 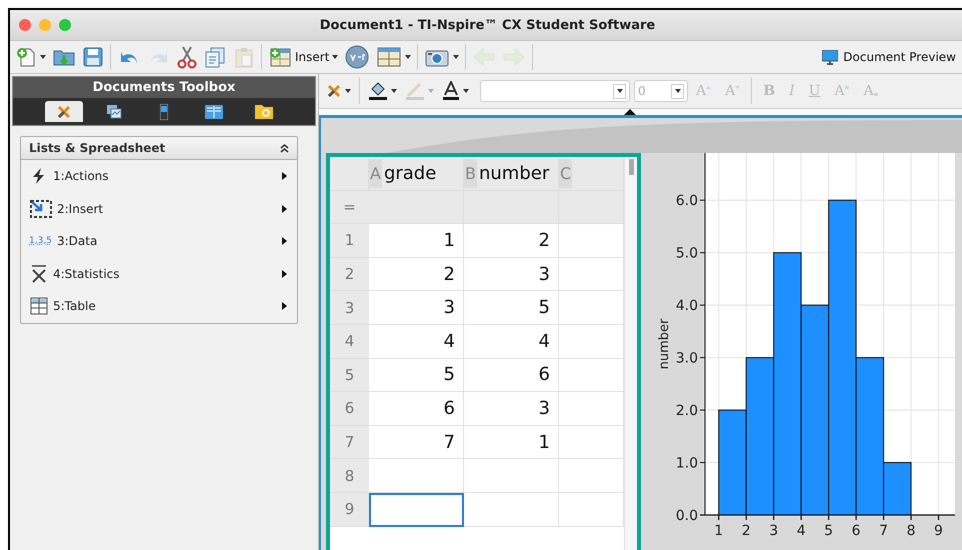 What do you see at coordinates (284, 148) in the screenshot?
I see `collapse-icon` at bounding box center [284, 148].